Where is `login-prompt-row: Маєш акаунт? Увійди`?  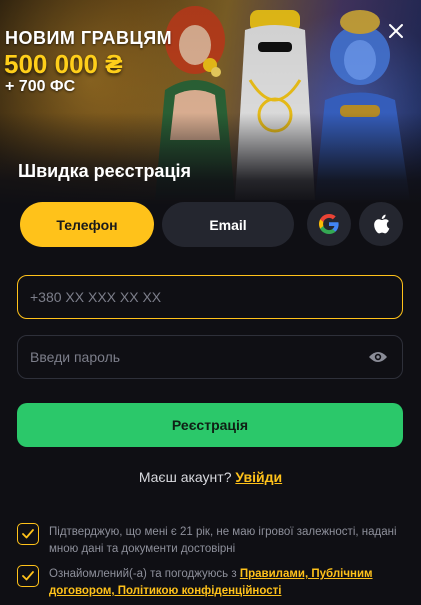
login-prompt-row: Маєш акаунт? Увійди is located at coordinates (210, 477).